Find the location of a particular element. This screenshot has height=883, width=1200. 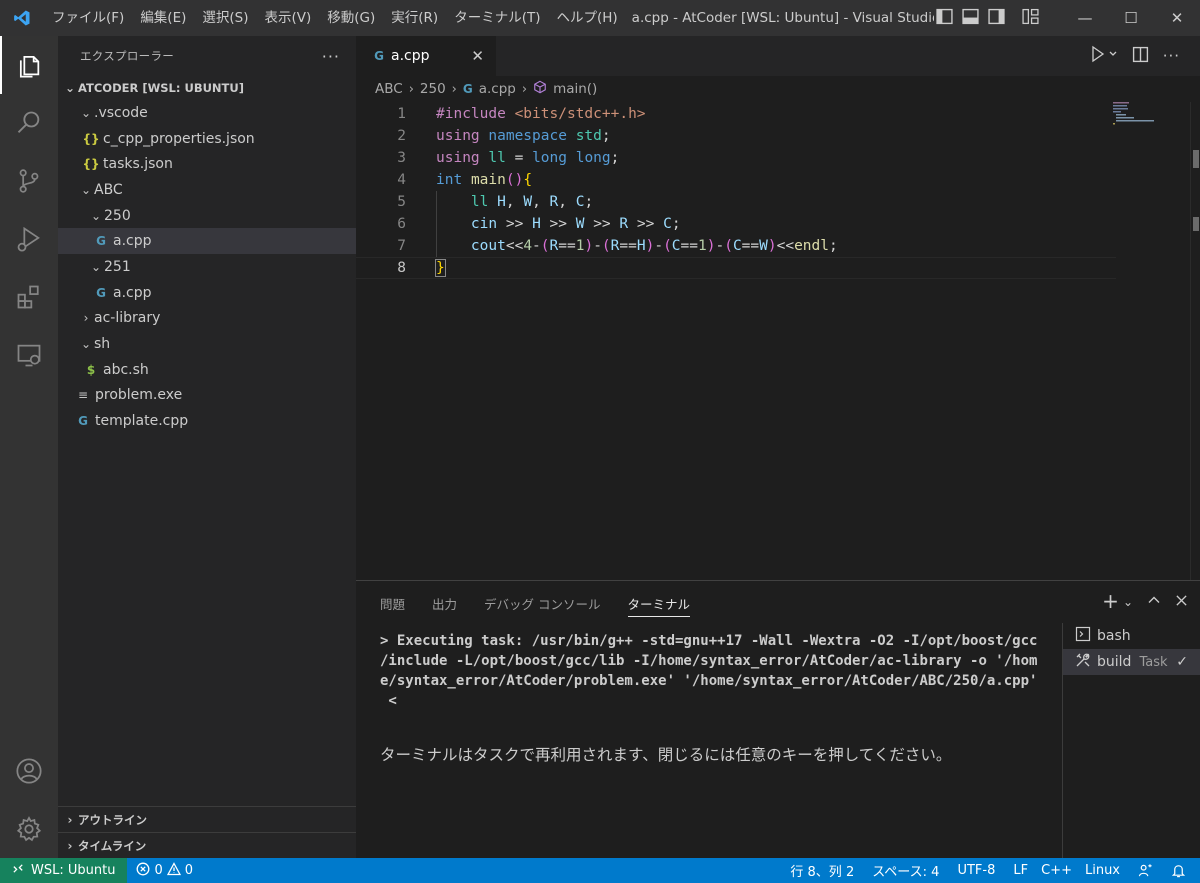

feedback-icon is located at coordinates (1145, 870).